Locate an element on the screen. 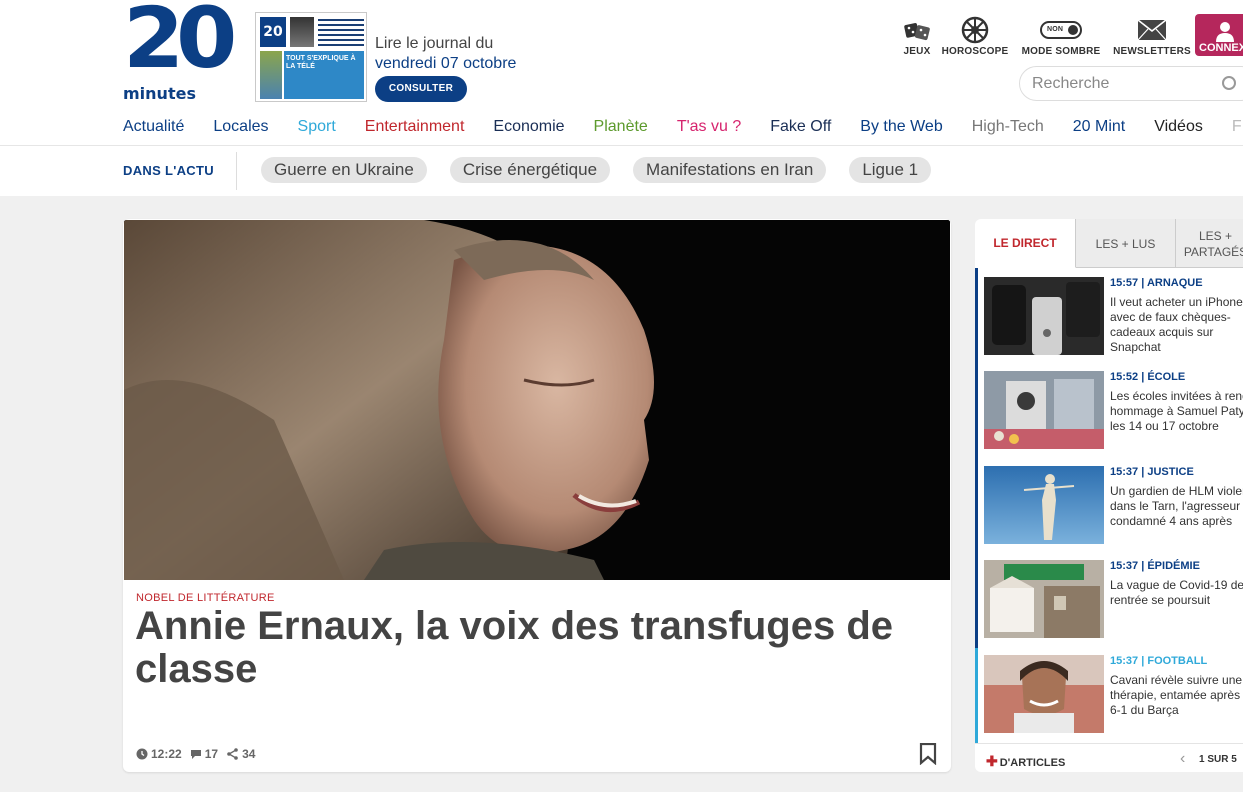 Image resolution: width=1243 pixels, height=792 pixels. nav-item-sport: Sport is located at coordinates (317, 127).